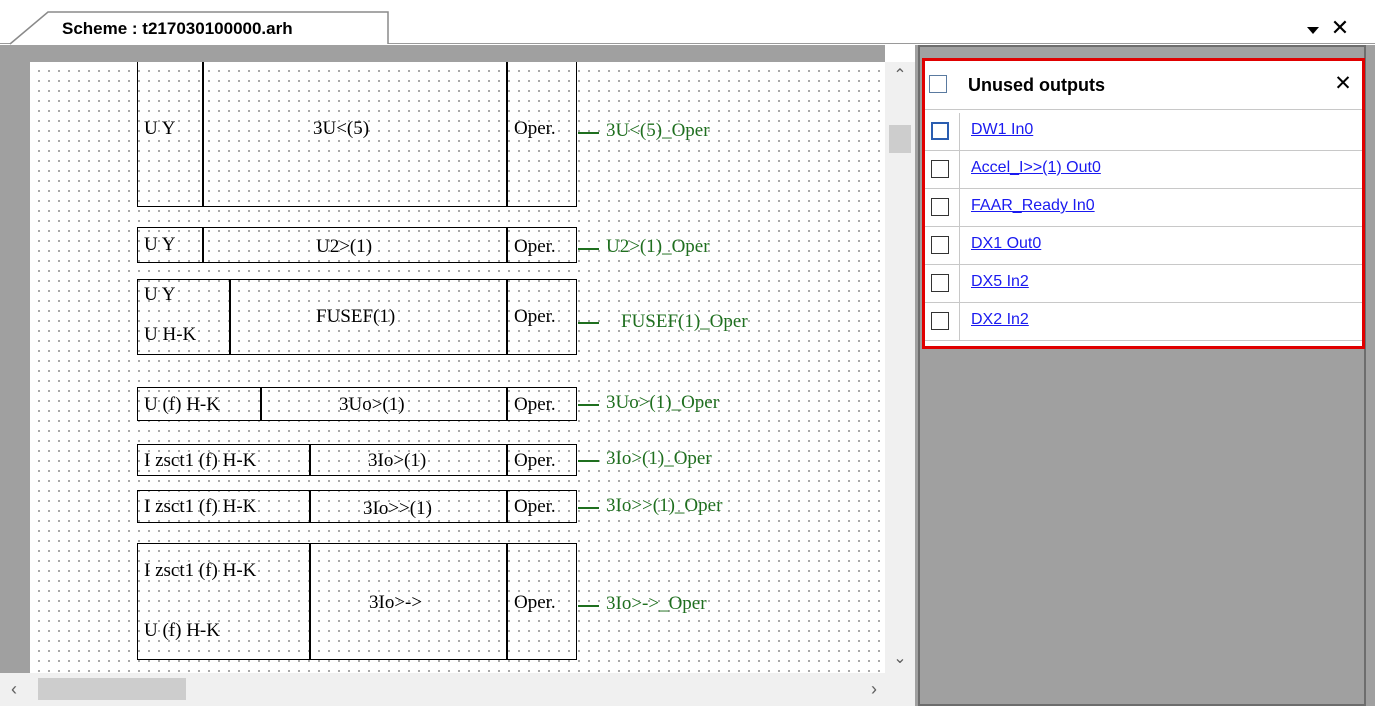  I want to click on canvas-left-margin, so click(15, 359).